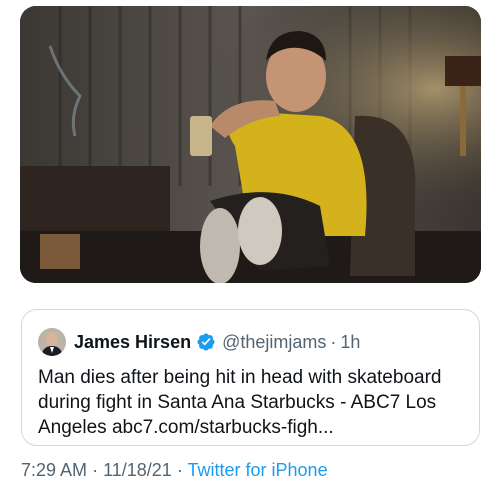 The width and height of the screenshot is (500, 493). Describe the element at coordinates (206, 342) in the screenshot. I see `verified-badge-icon` at that location.